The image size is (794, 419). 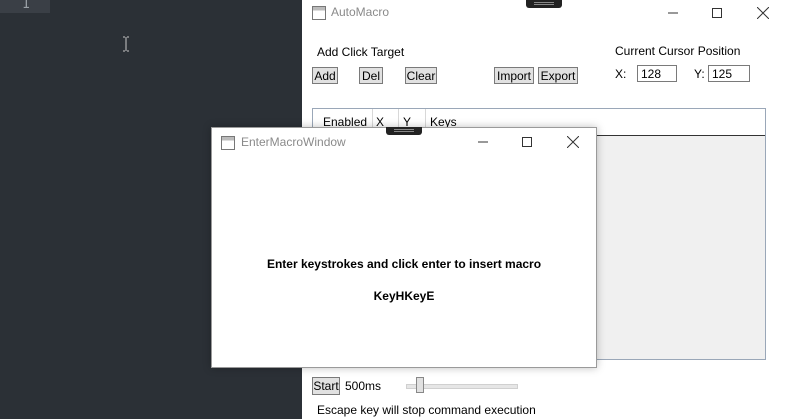 What do you see at coordinates (293, 142) in the screenshot?
I see `dialog-title: EnterMacroWindow` at bounding box center [293, 142].